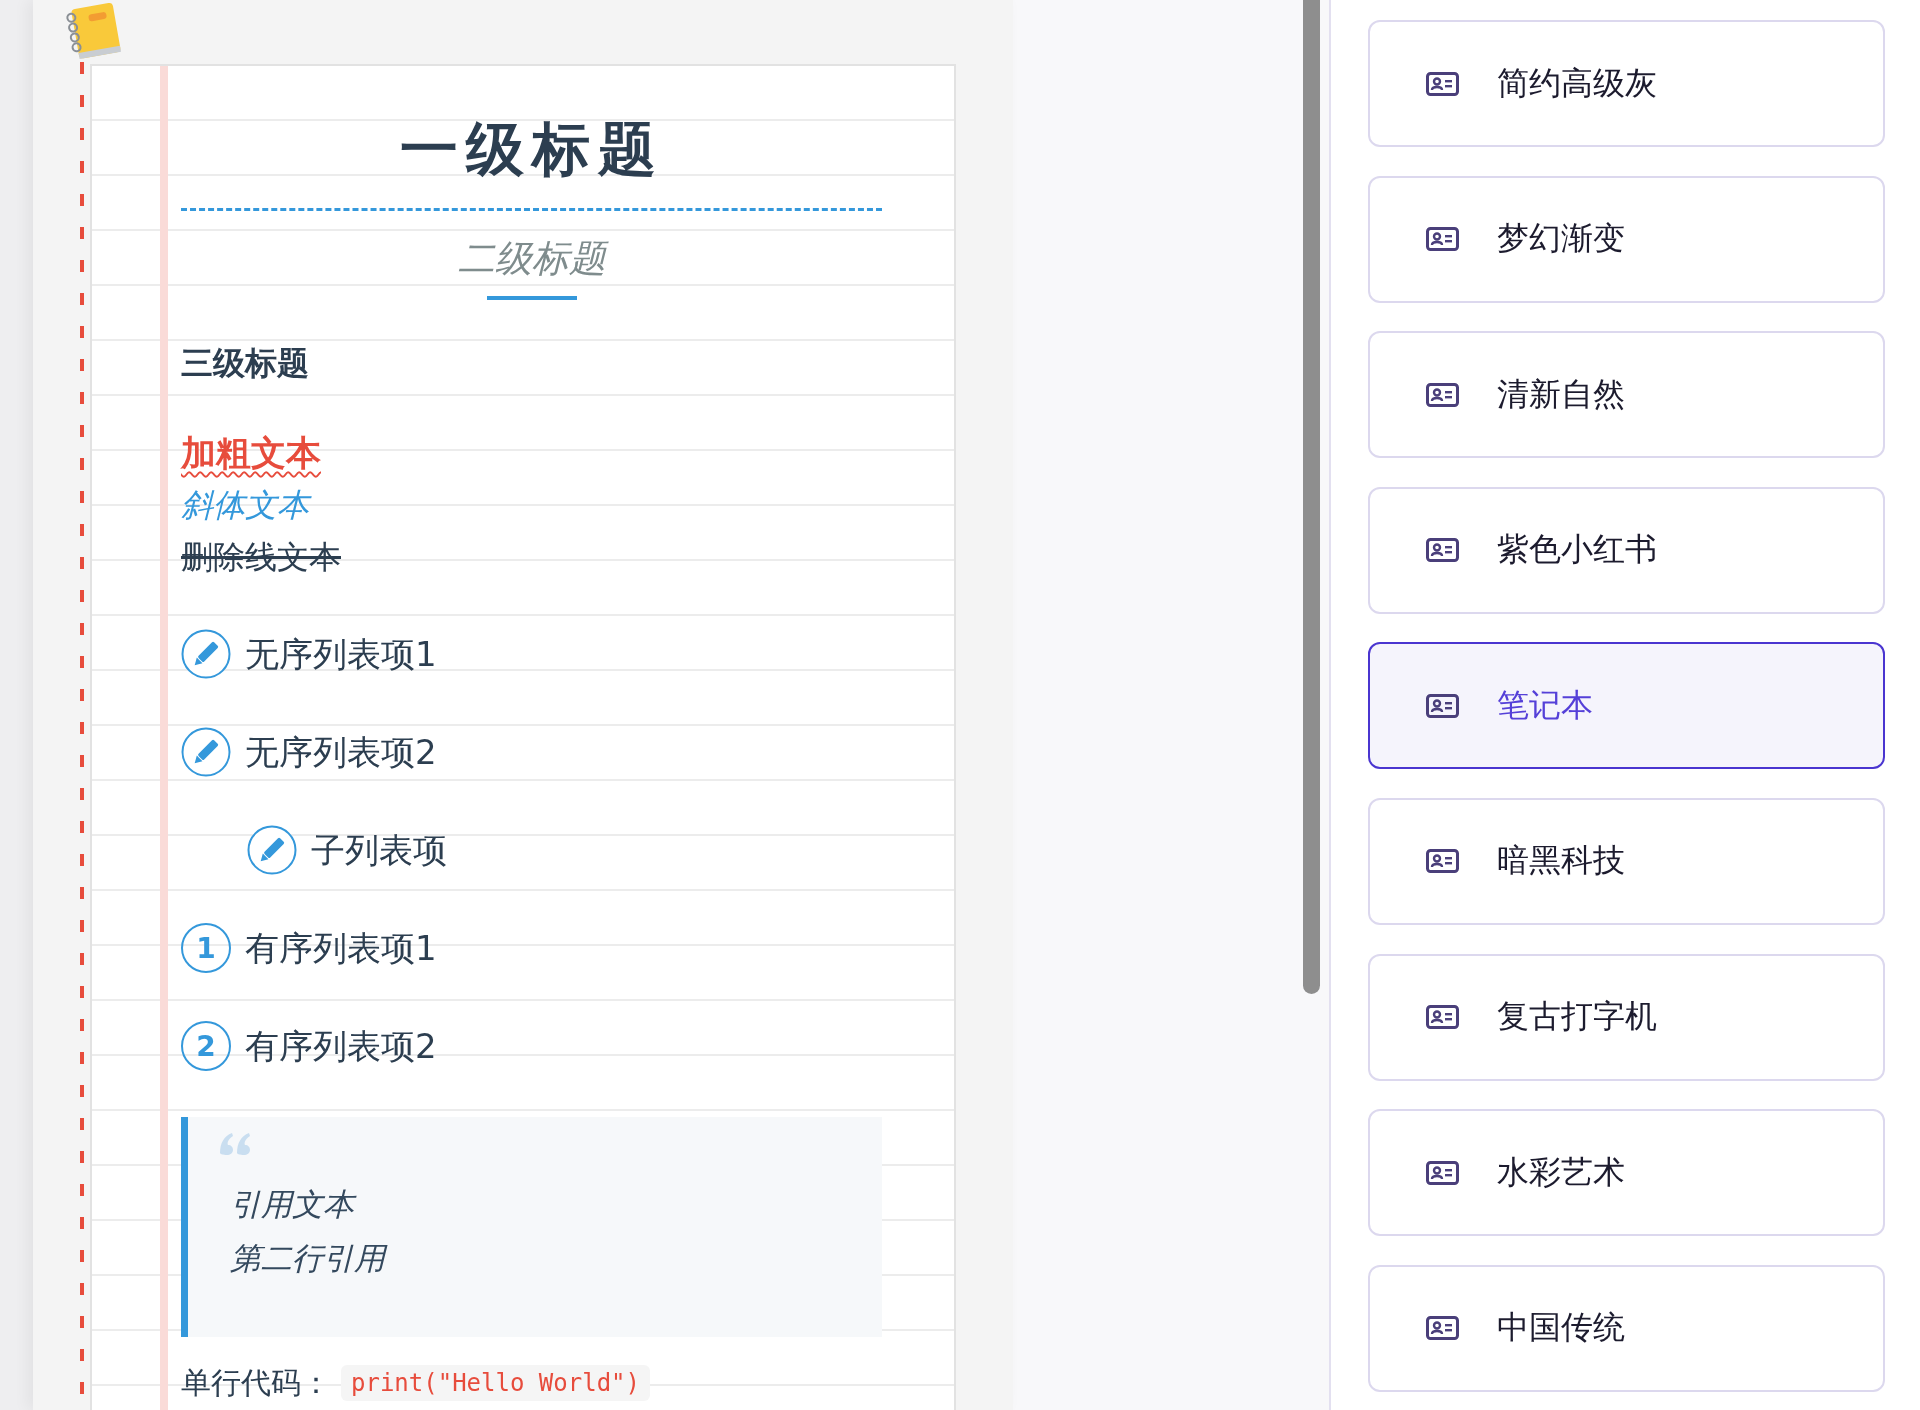 The image size is (1920, 1410). Describe the element at coordinates (1626, 706) in the screenshot. I see `theme-option: 笔记本` at that location.